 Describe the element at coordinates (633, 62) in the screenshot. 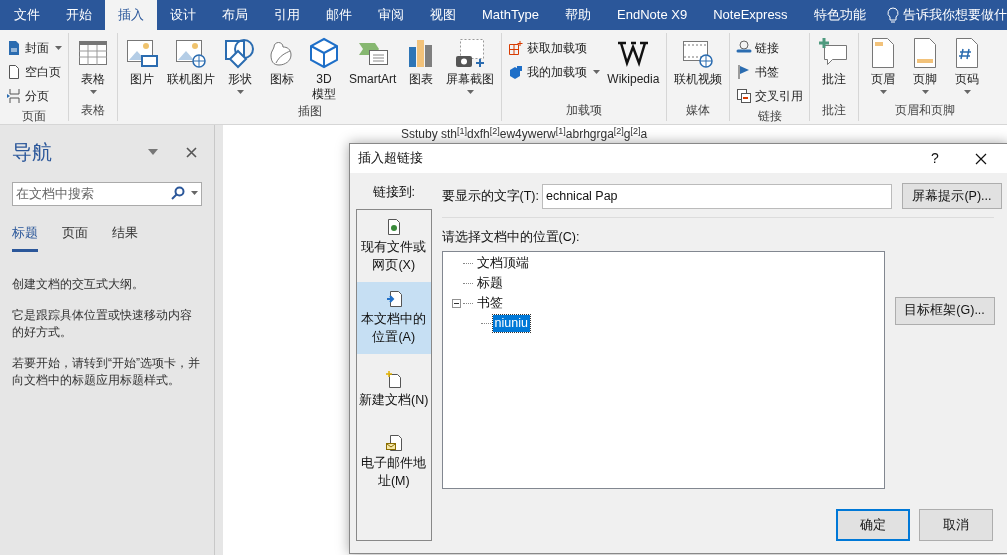

I see `ribbon-command: Wikipedia` at that location.